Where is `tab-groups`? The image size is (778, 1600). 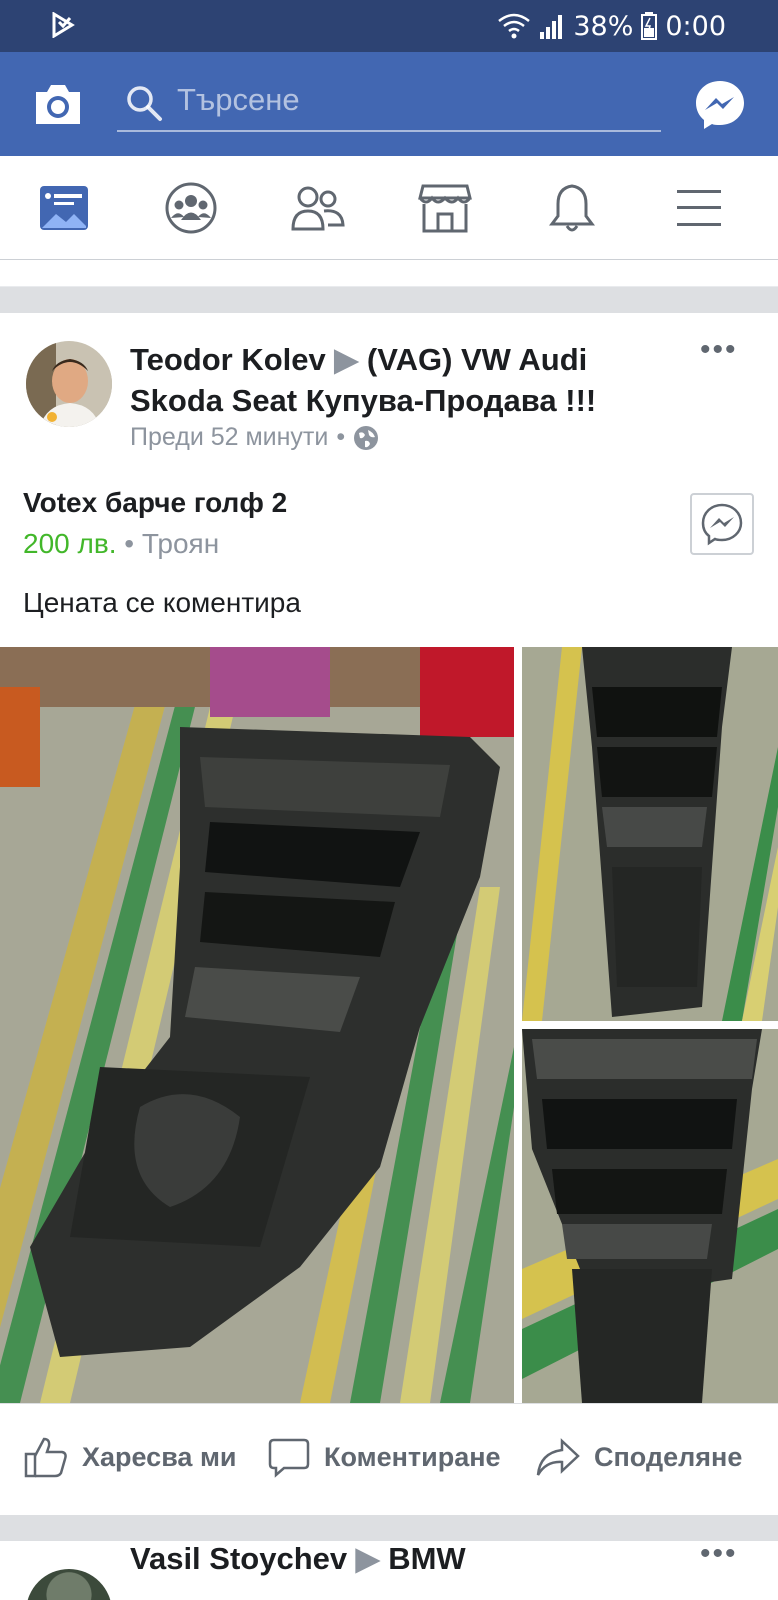 tab-groups is located at coordinates (191, 208).